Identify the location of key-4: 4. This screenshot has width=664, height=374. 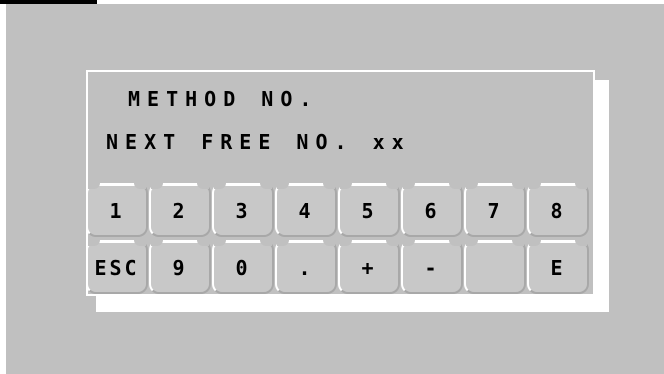
(306, 210).